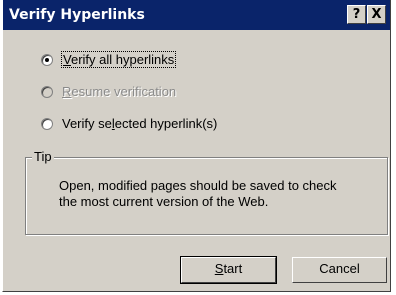 This screenshot has width=396, height=295. I want to click on radio-label-resume: Resume verification, so click(119, 91).